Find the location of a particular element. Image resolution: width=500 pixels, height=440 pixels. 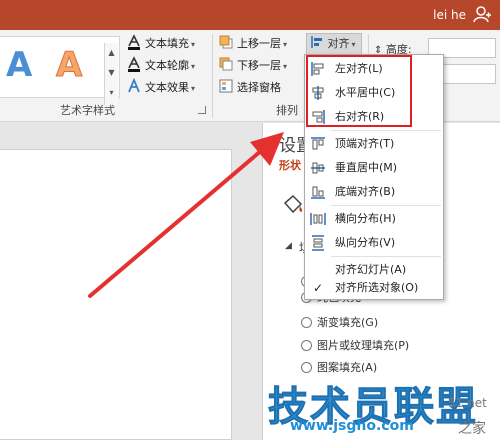

group-divider is located at coordinates (212, 76).